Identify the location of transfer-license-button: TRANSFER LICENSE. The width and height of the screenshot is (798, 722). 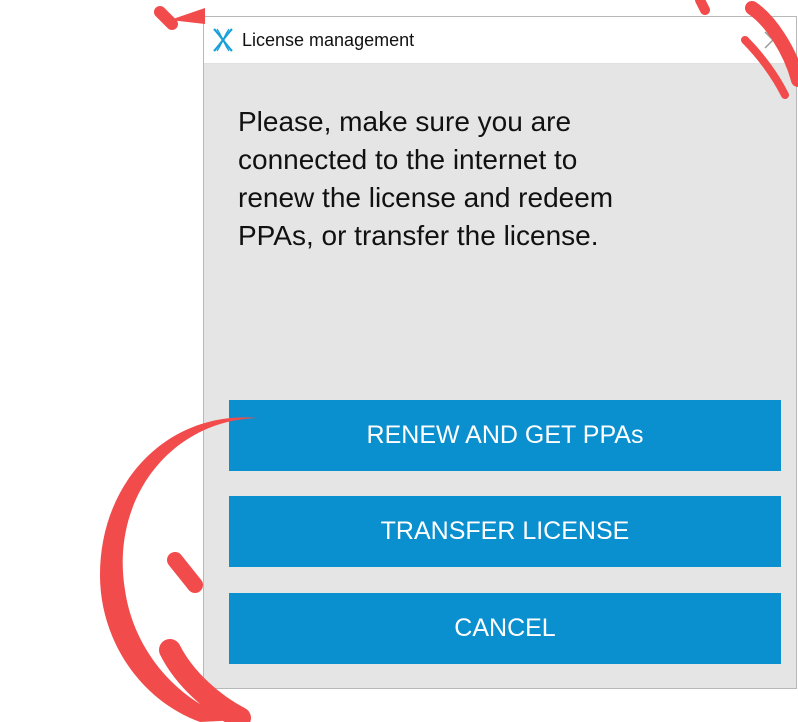
(505, 531).